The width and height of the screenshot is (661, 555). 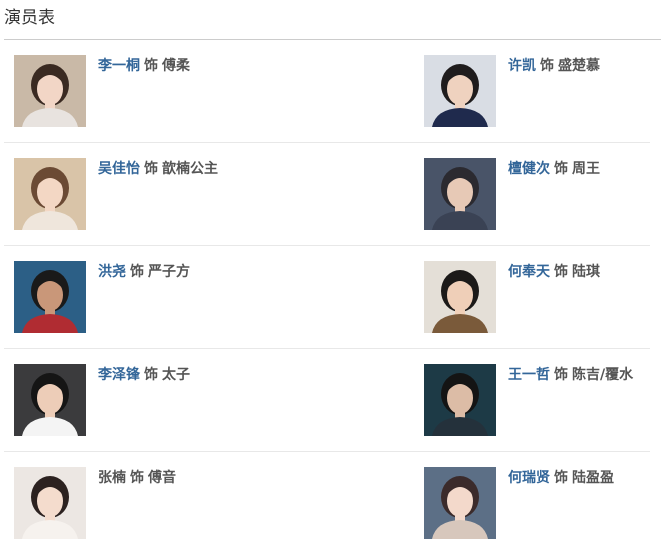 I want to click on cast-caption: 洪尧饰严子方, so click(x=144, y=272).